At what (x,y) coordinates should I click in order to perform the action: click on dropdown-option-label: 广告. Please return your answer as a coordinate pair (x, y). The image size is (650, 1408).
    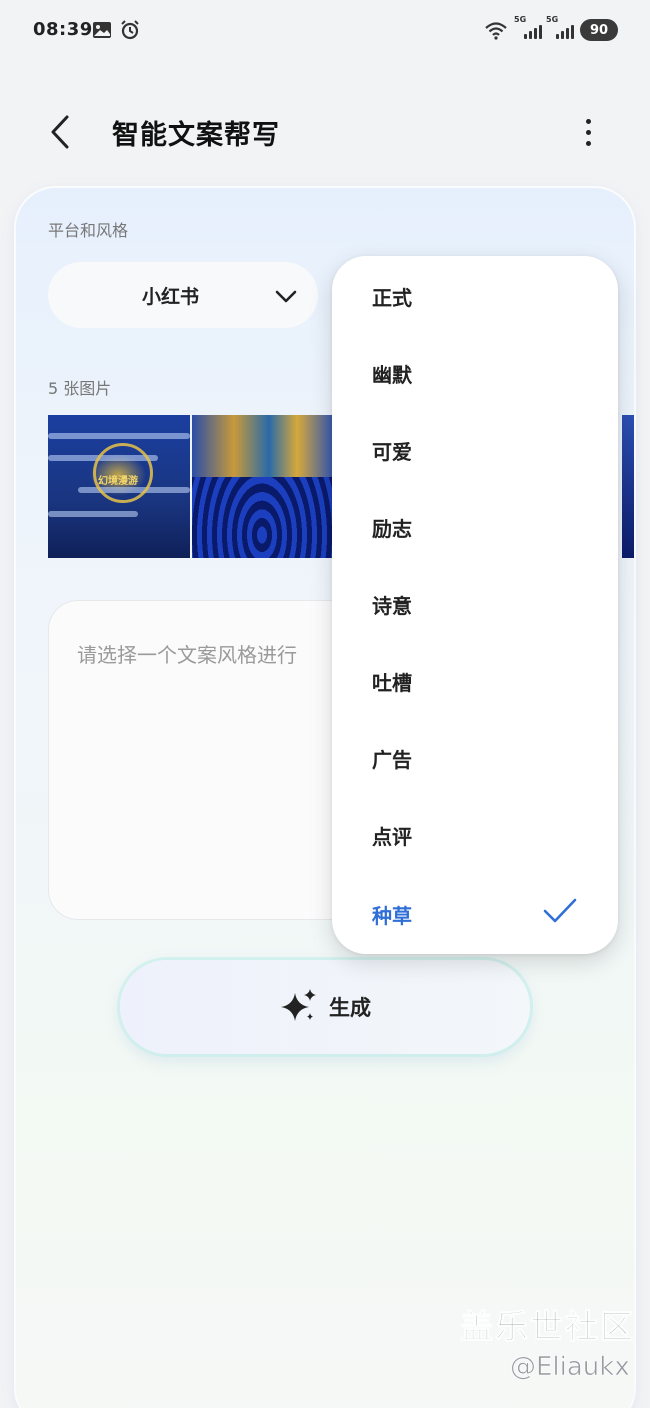
    Looking at the image, I should click on (392, 760).